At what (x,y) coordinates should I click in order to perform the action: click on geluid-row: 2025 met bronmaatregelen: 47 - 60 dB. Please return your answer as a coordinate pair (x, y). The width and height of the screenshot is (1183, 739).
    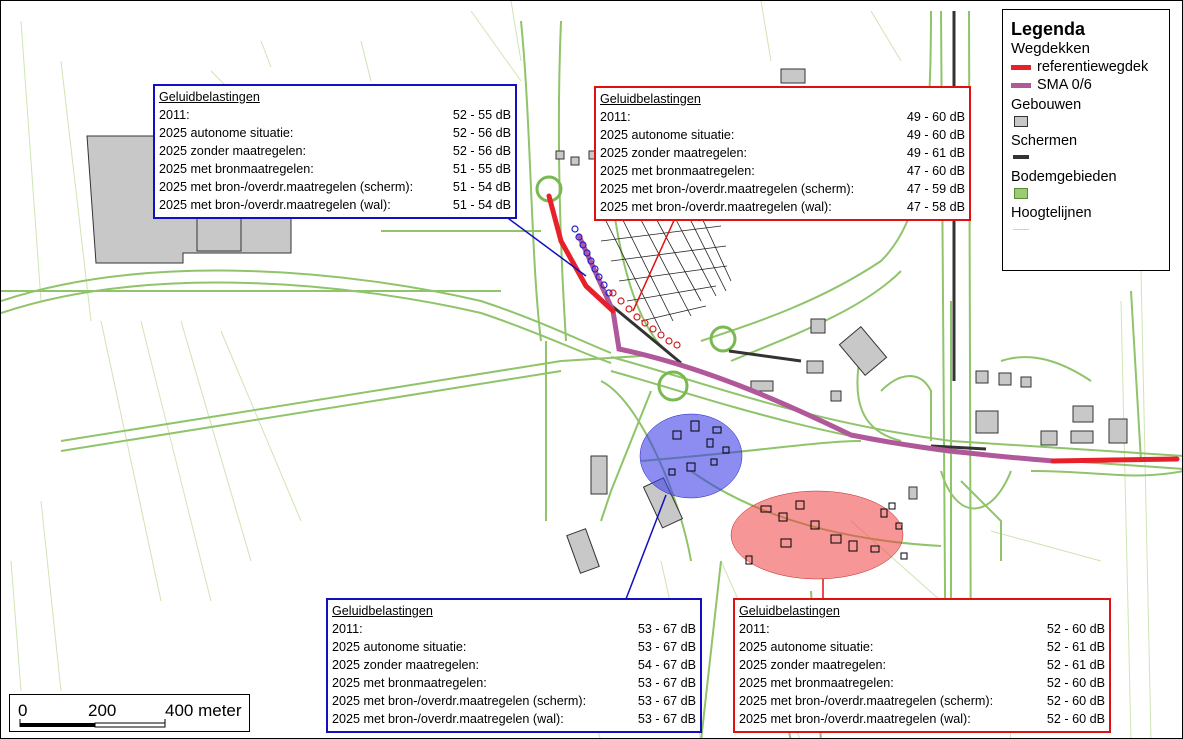
    Looking at the image, I should click on (782, 171).